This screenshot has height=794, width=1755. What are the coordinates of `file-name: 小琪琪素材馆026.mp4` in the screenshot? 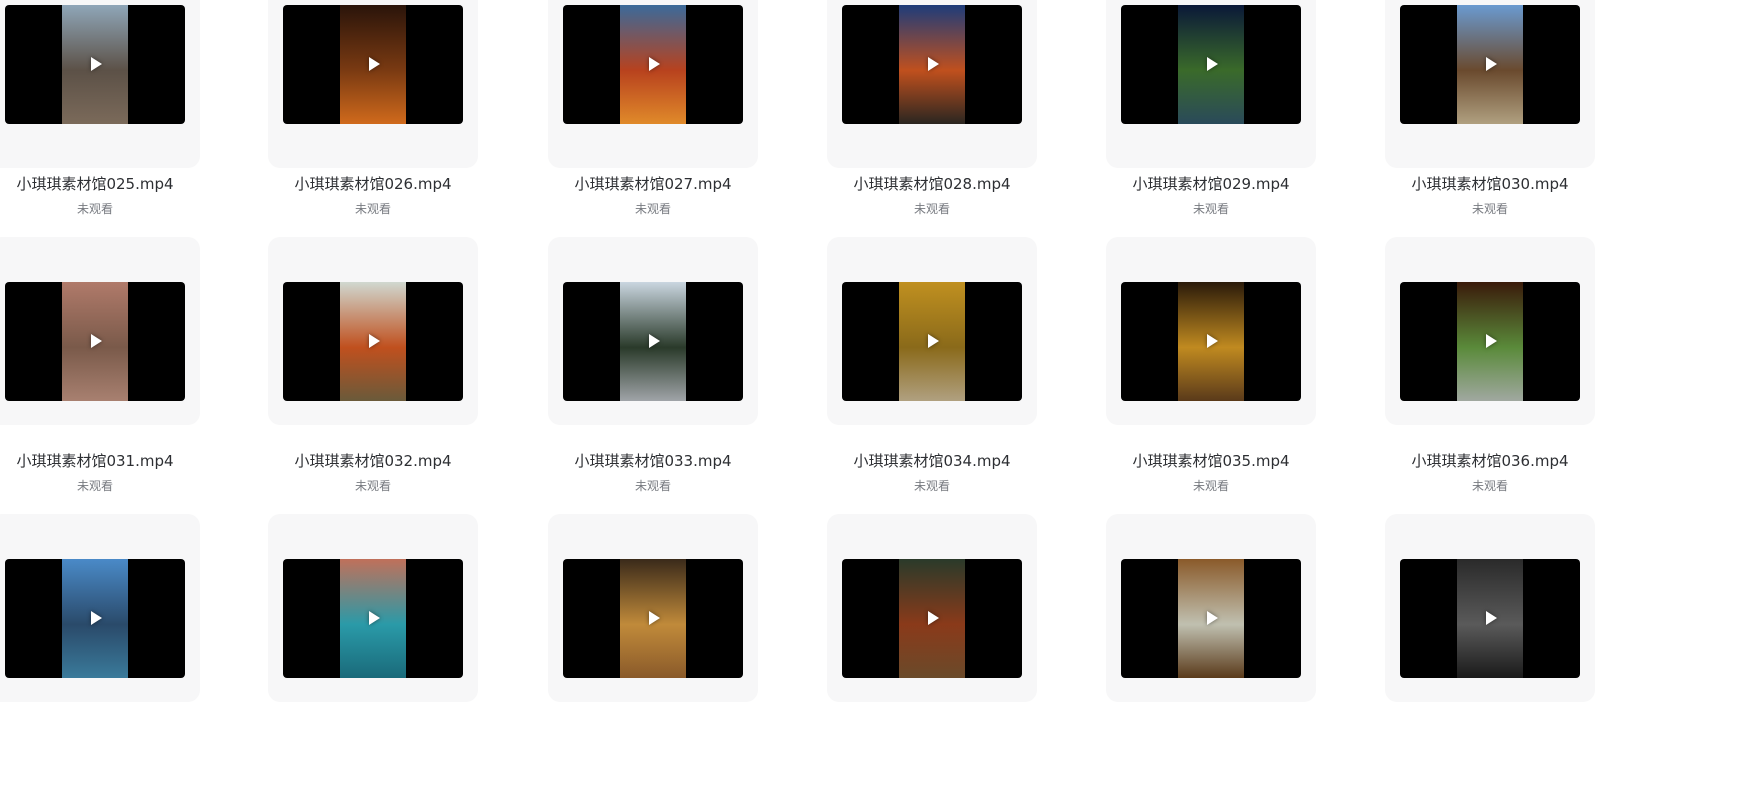 It's located at (373, 183).